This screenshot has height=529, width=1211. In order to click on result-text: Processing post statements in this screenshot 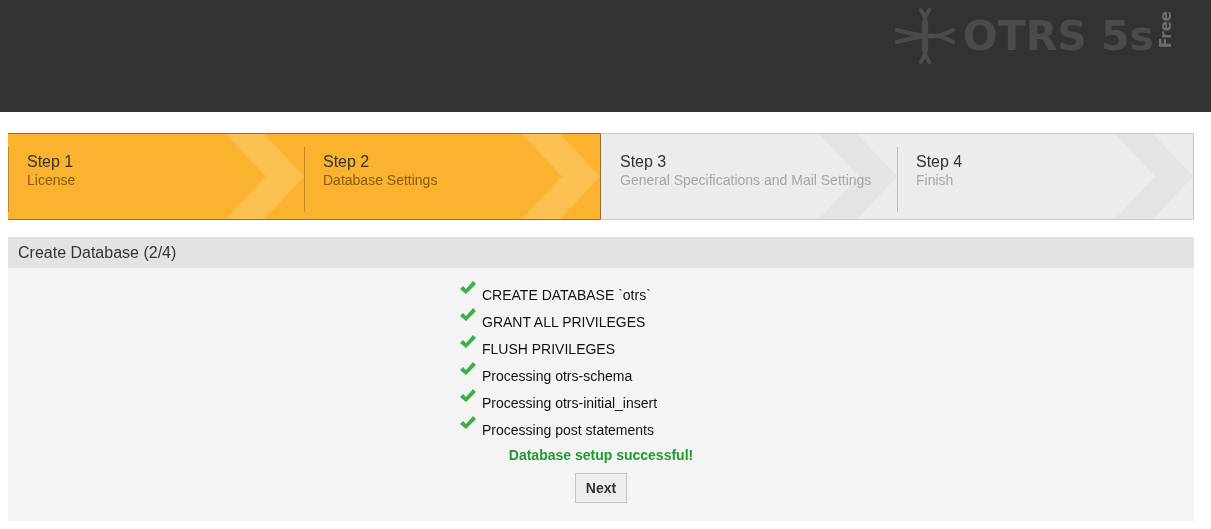, I will do `click(568, 430)`.